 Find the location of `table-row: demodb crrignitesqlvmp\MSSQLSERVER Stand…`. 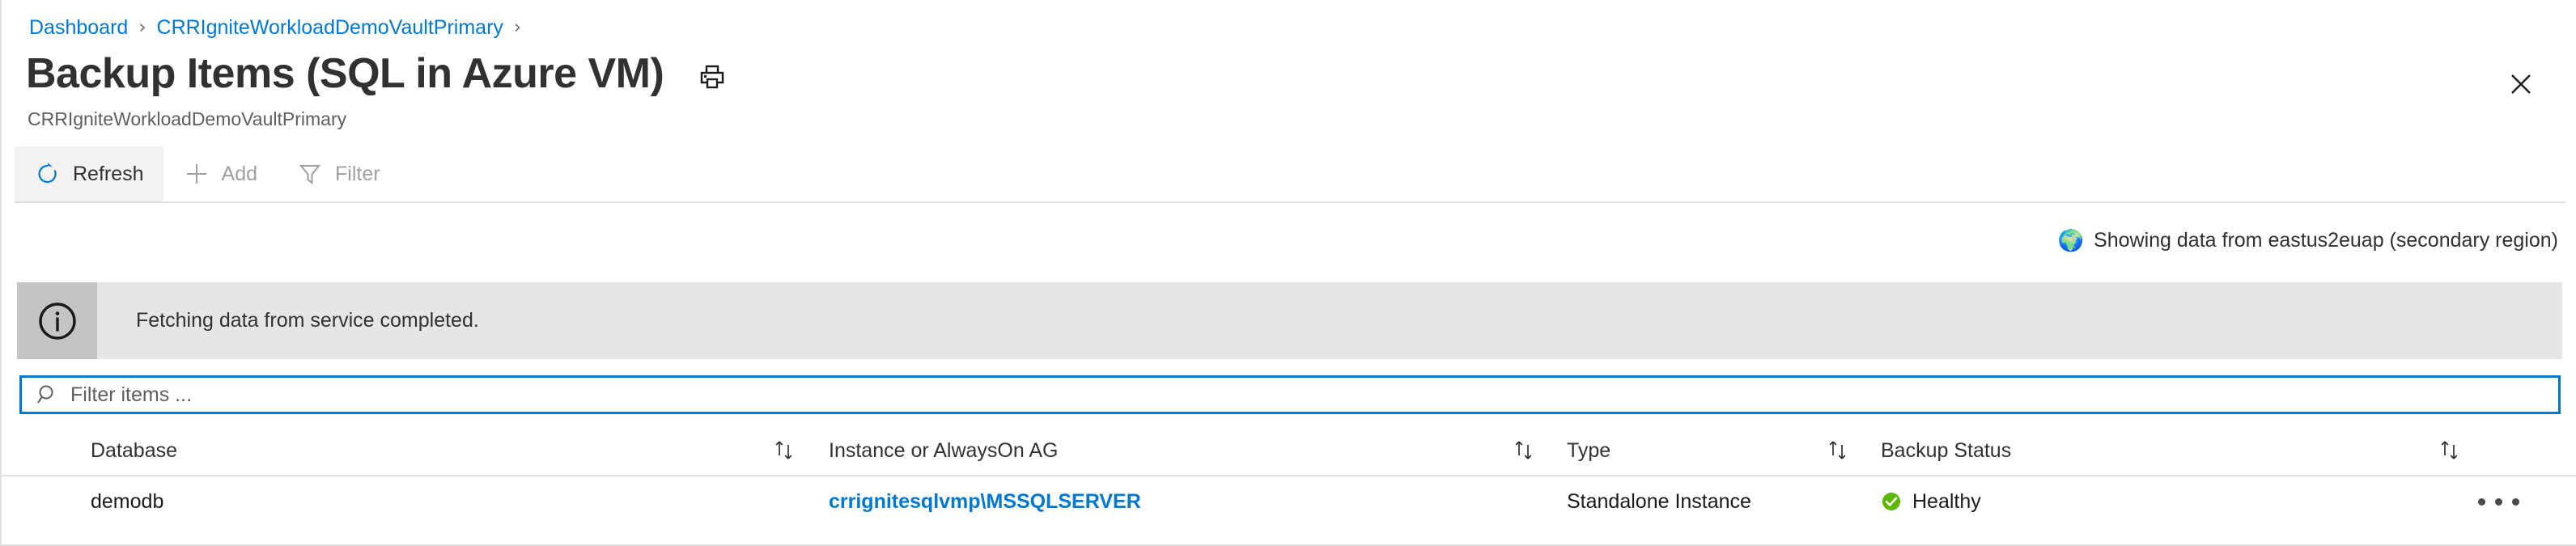

table-row: demodb crrignitesqlvmp\MSSQLSERVER Stand… is located at coordinates (1289, 501).